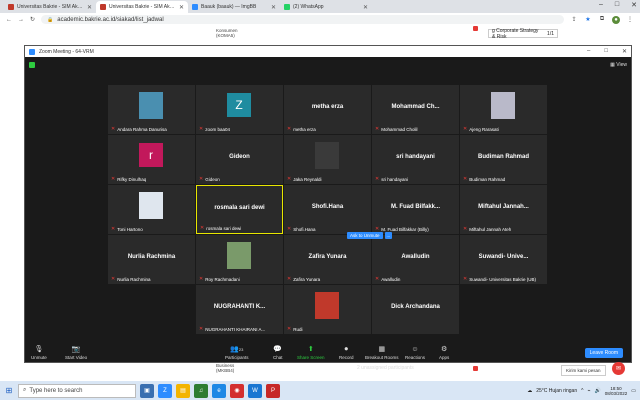  What do you see at coordinates (9, 20) in the screenshot?
I see `back-icon: ←` at bounding box center [9, 20].